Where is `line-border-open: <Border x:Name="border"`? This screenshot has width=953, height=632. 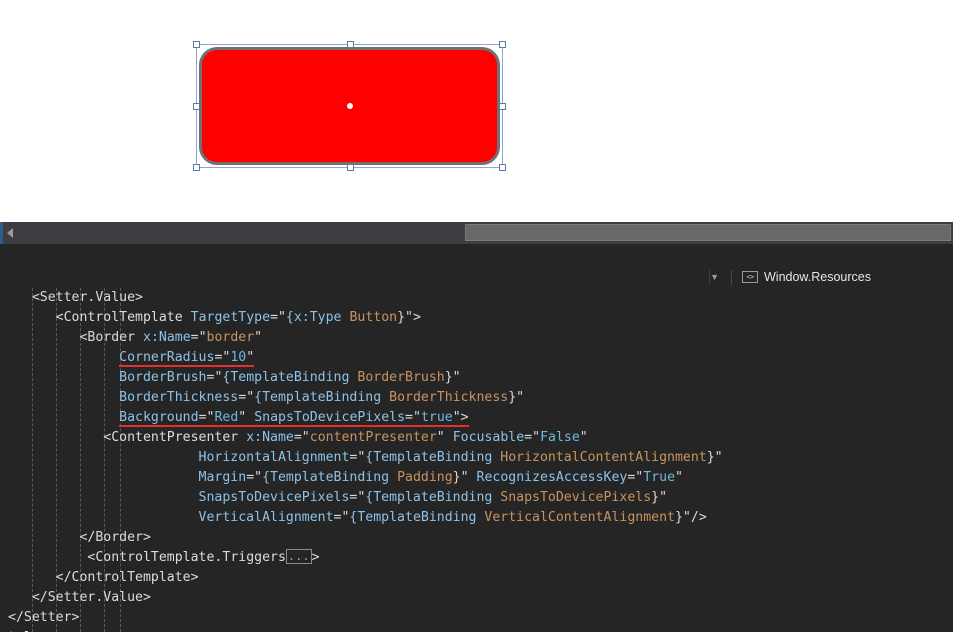
line-border-open: <Border x:Name="border" is located at coordinates (476, 338).